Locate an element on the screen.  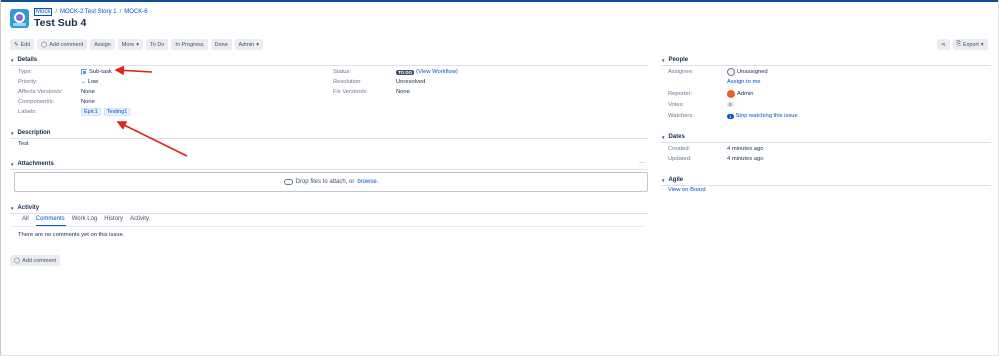
annotation-arrows is located at coordinates (151, 111).